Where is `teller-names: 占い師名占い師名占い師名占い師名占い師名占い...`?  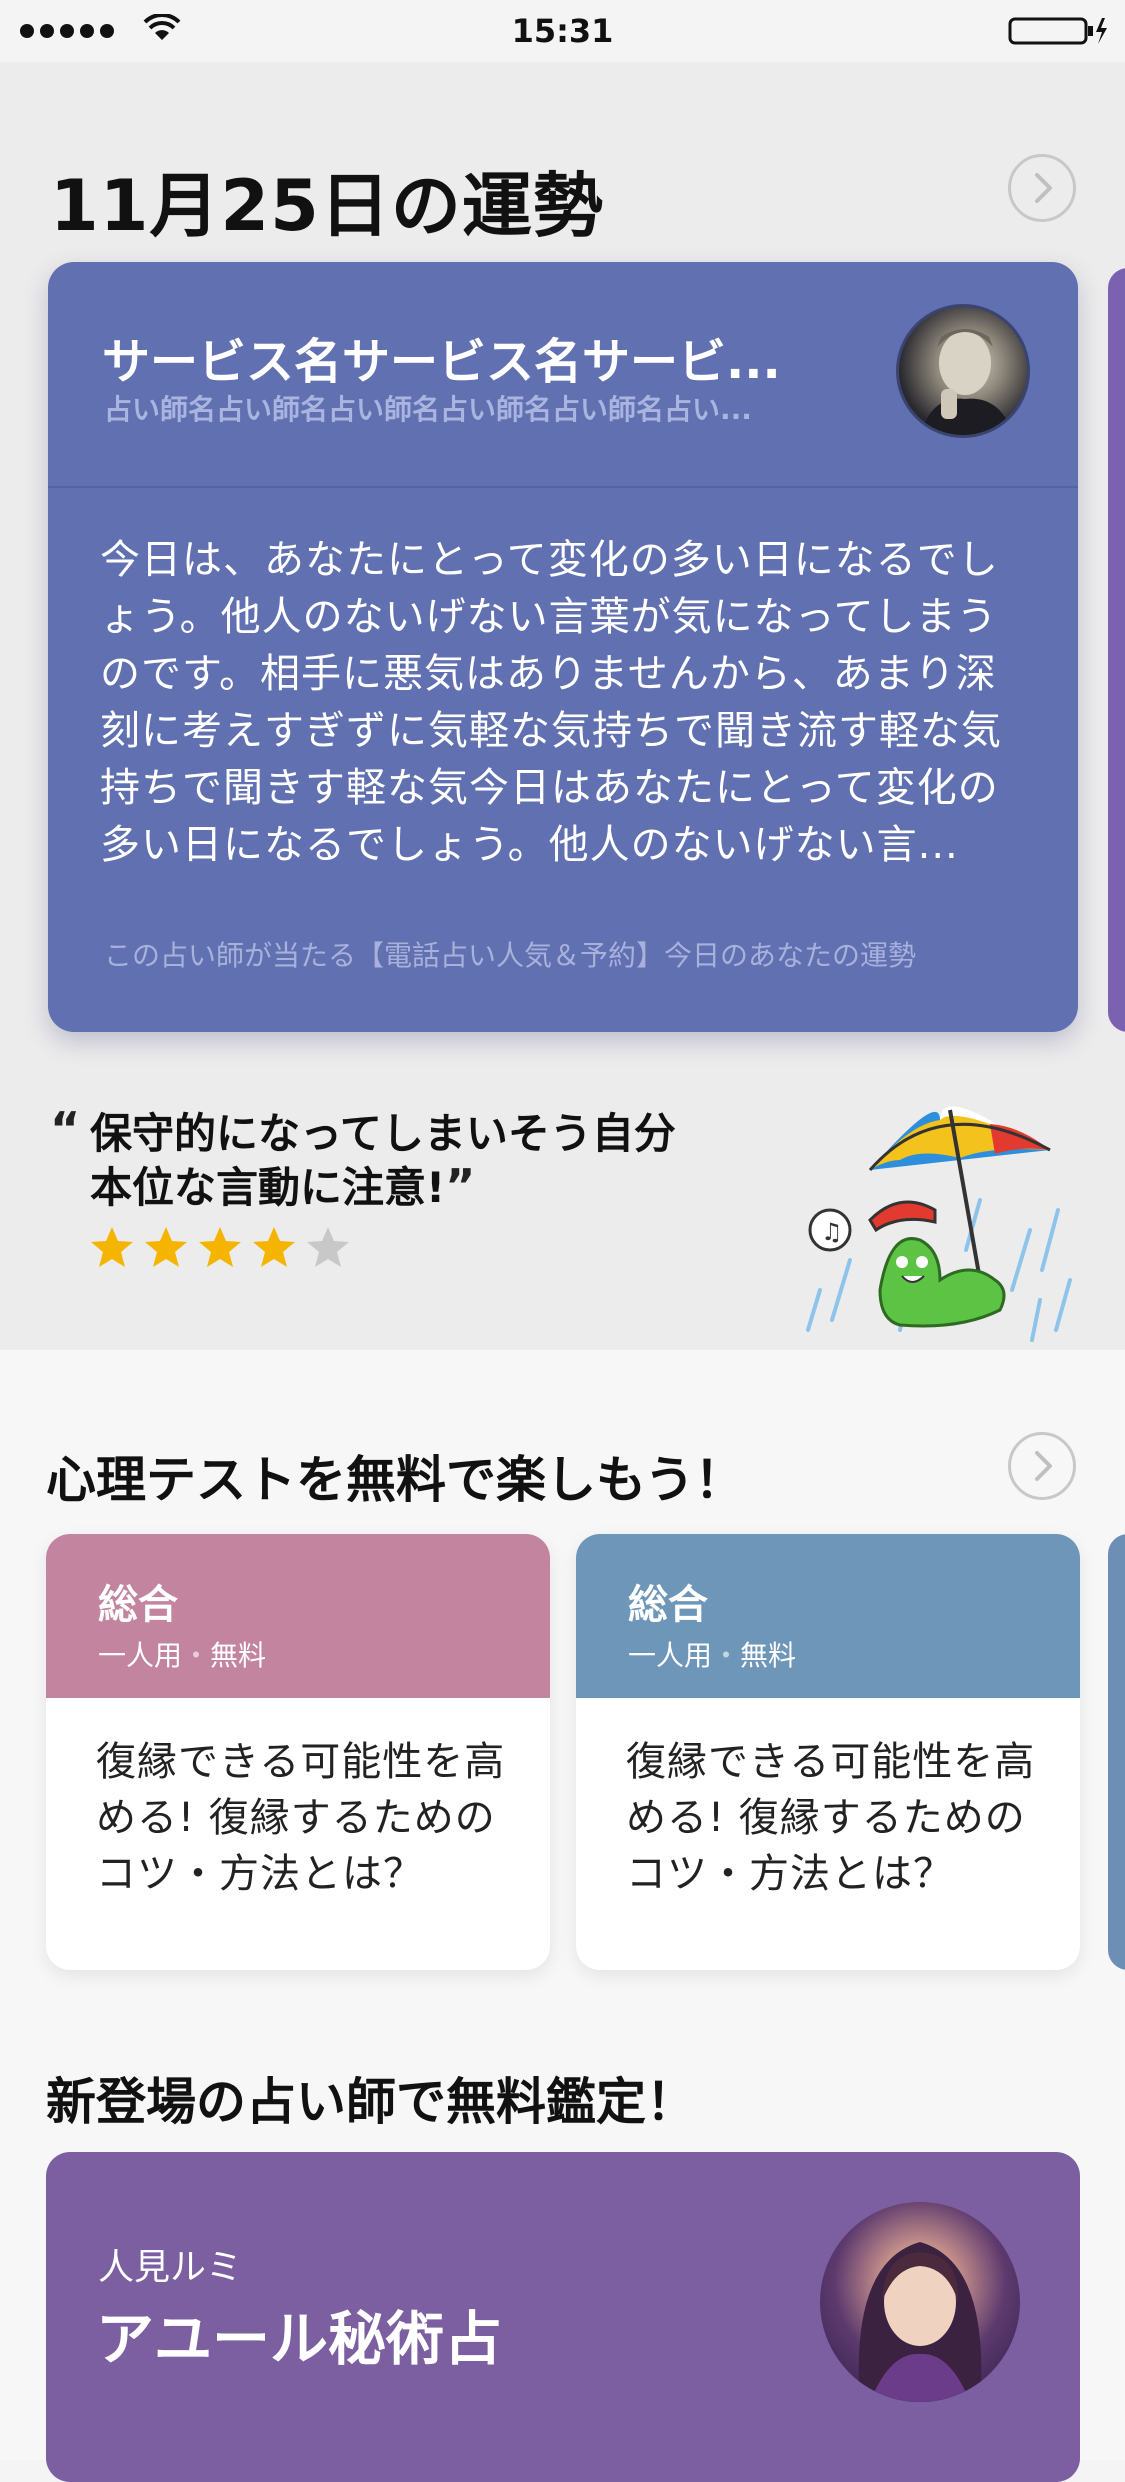 teller-names: 占い師名占い師名占い師名占い師名占い師名占い... is located at coordinates (428, 409).